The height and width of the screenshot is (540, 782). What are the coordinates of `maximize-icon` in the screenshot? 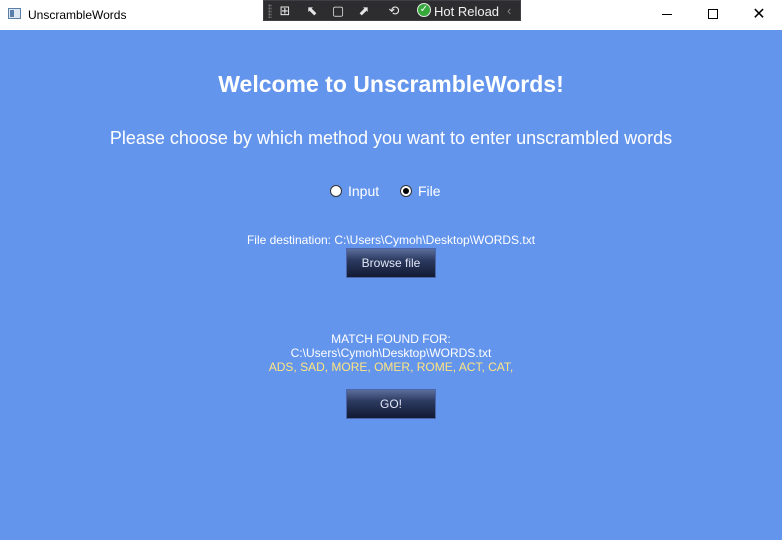 It's located at (713, 14).